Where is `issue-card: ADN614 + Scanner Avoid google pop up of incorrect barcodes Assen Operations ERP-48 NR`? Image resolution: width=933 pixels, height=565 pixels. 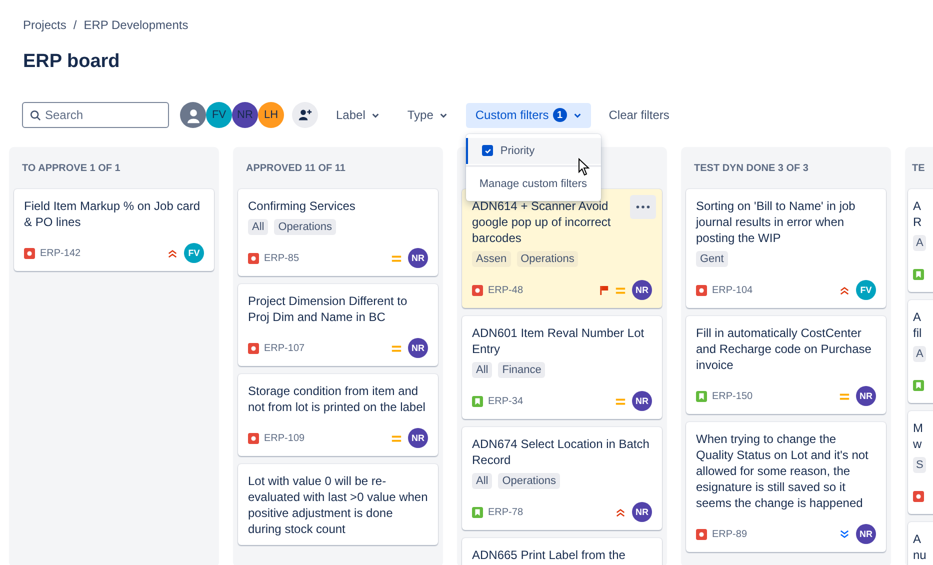
issue-card: ADN614 + Scanner Avoid google pop up of incorrect barcodes Assen Operations ERP-48 NR is located at coordinates (562, 248).